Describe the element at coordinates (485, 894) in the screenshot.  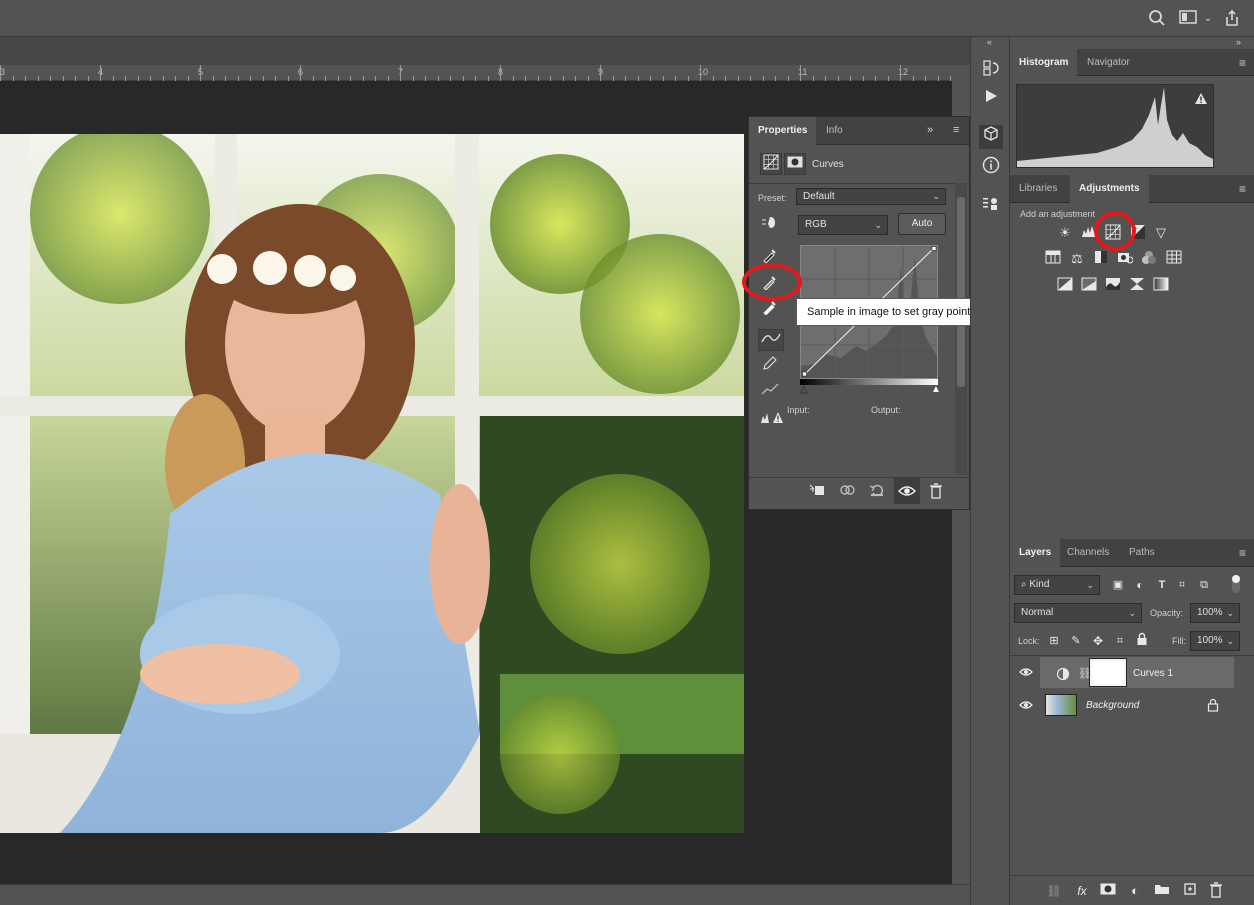
I see `horizontal-scrollbar` at that location.